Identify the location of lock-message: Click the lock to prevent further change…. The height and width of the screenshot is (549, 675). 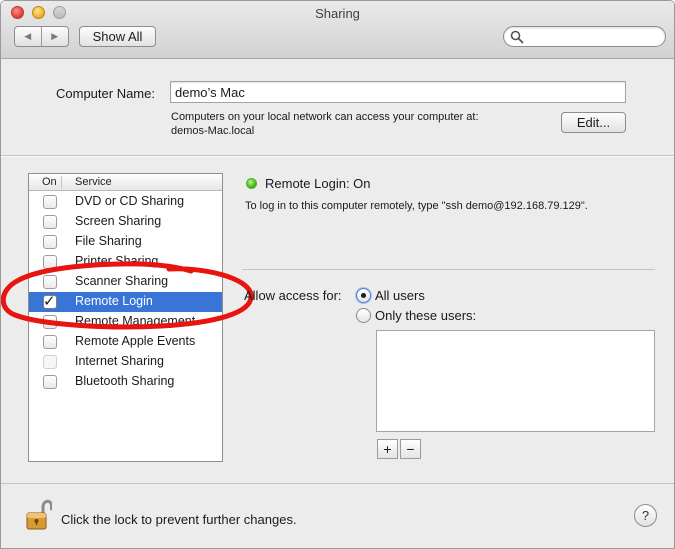
(179, 519).